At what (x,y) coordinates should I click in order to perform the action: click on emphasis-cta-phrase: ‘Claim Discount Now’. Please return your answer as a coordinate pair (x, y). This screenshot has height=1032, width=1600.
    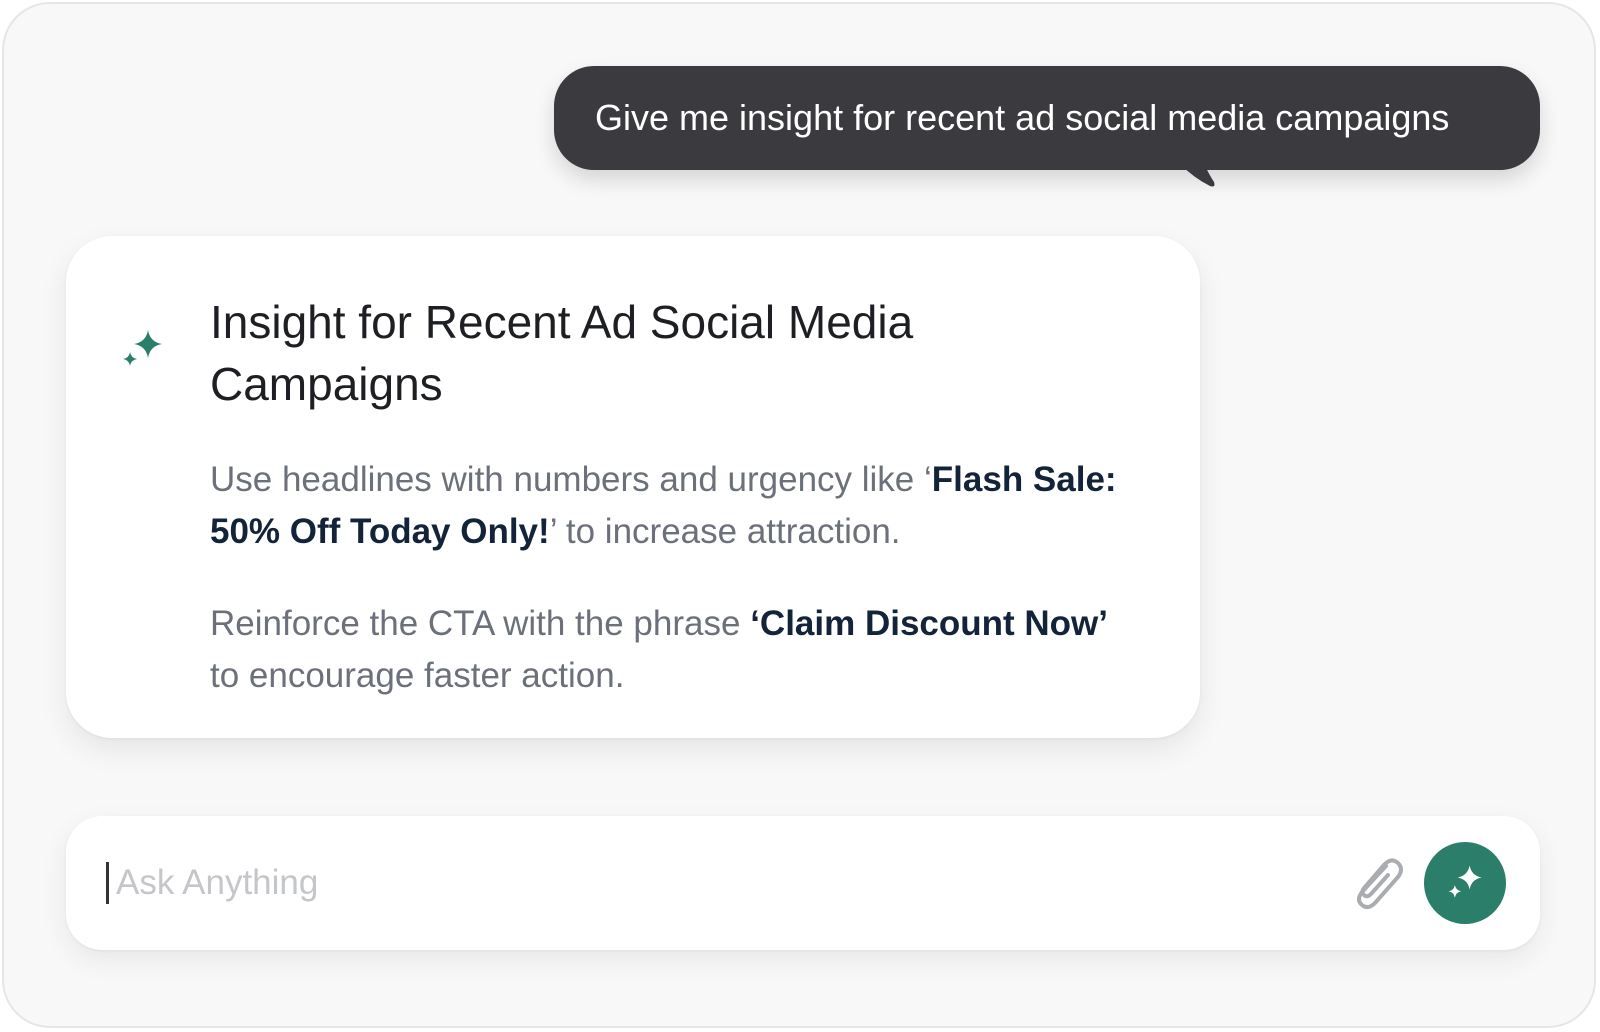
    Looking at the image, I should click on (929, 623).